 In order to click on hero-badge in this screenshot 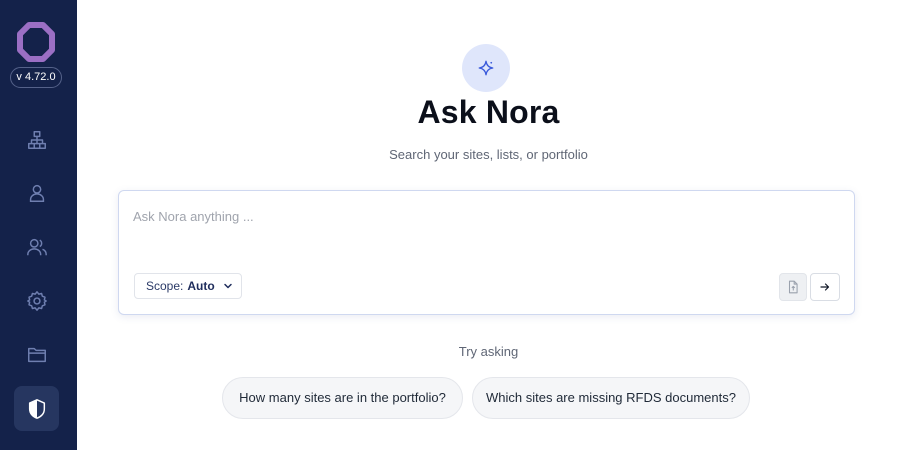, I will do `click(486, 68)`.